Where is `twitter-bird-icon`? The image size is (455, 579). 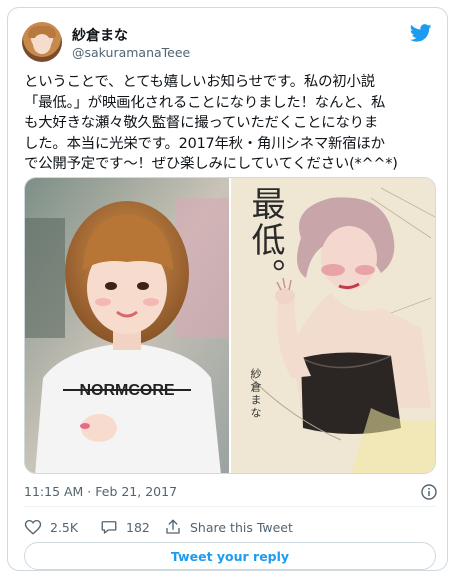
twitter-bird-icon is located at coordinates (421, 33).